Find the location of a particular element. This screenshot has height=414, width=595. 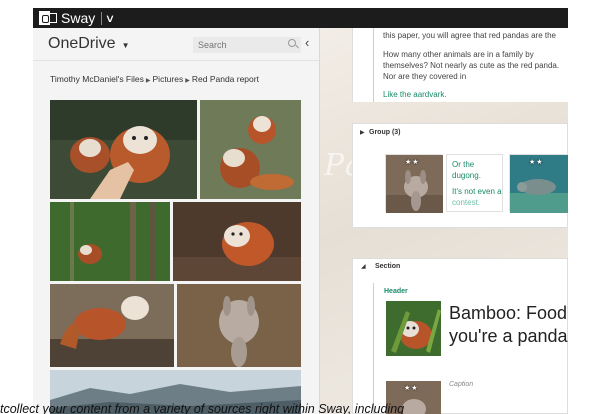

red-panda-photo-image is located at coordinates (123, 149).